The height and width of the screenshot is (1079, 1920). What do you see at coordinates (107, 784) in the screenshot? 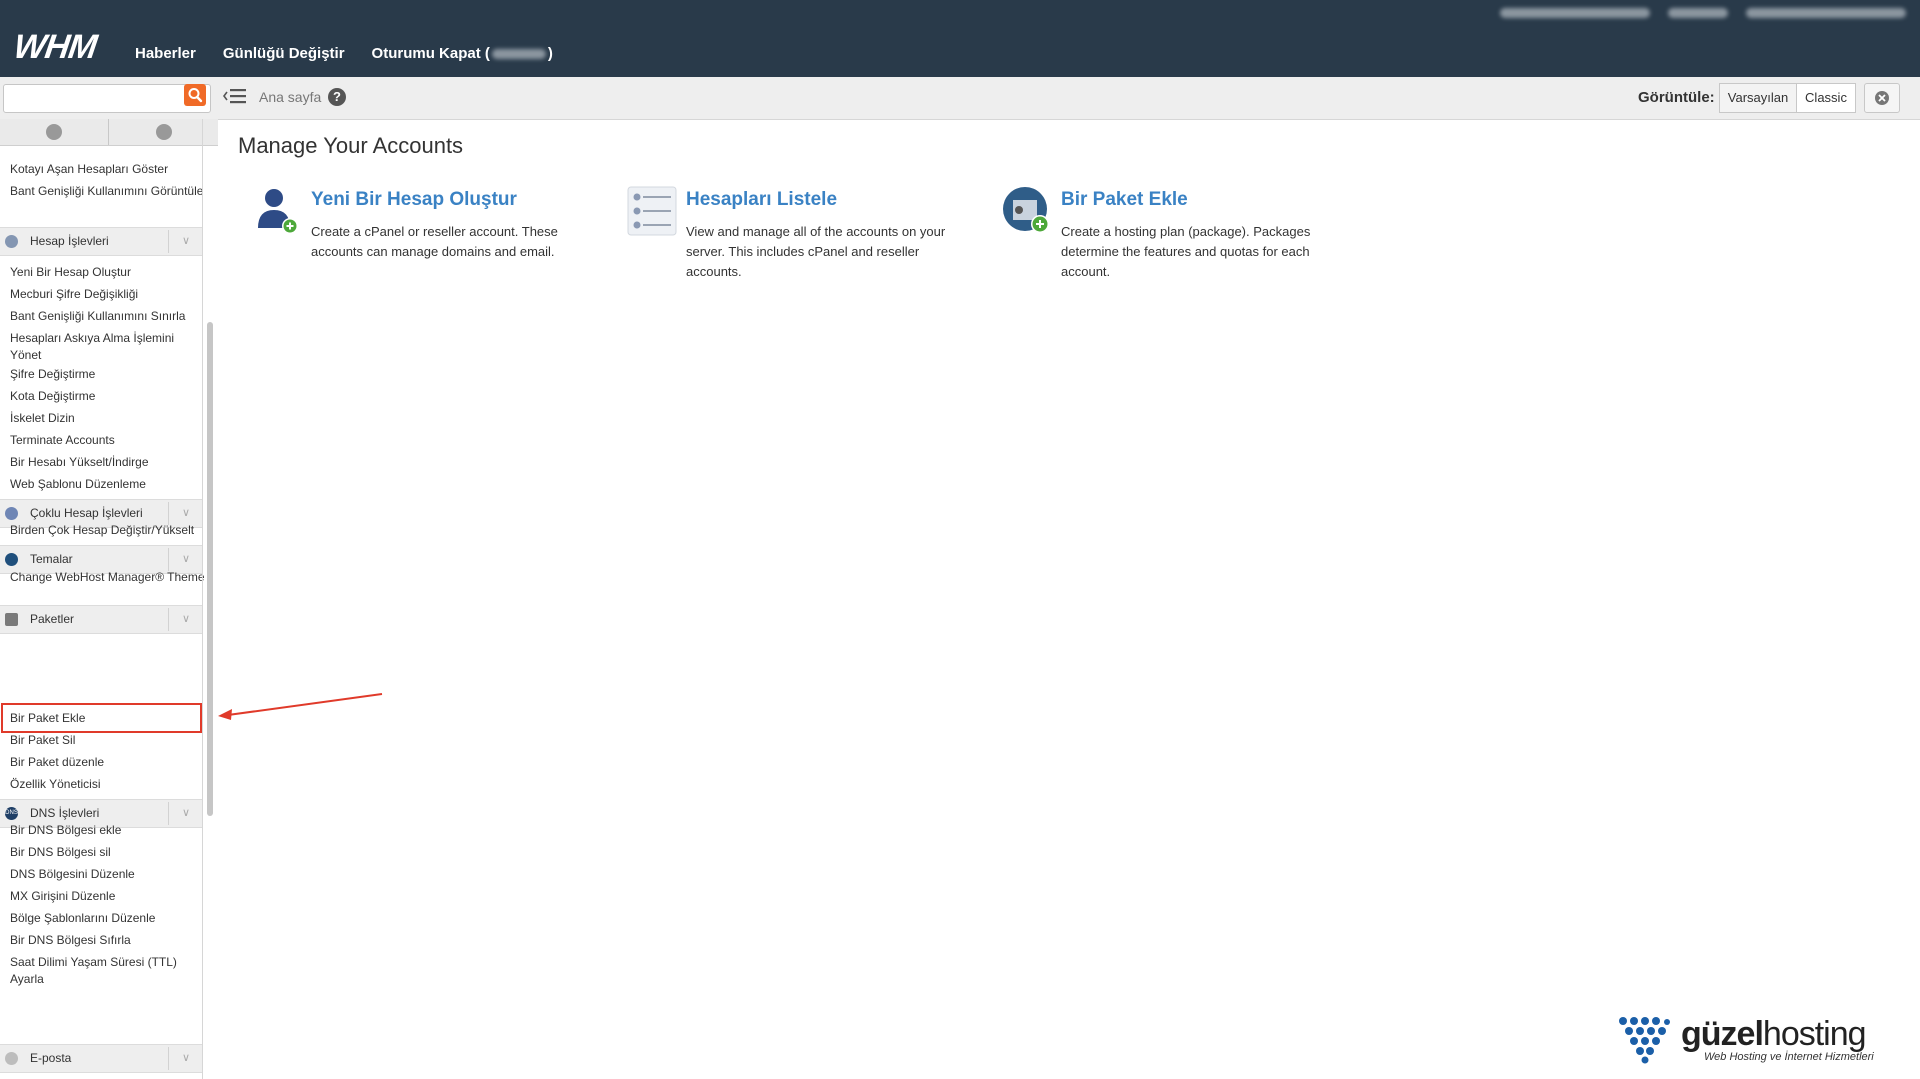
I see `sidebar-item: Özellik Yöneticisi` at bounding box center [107, 784].